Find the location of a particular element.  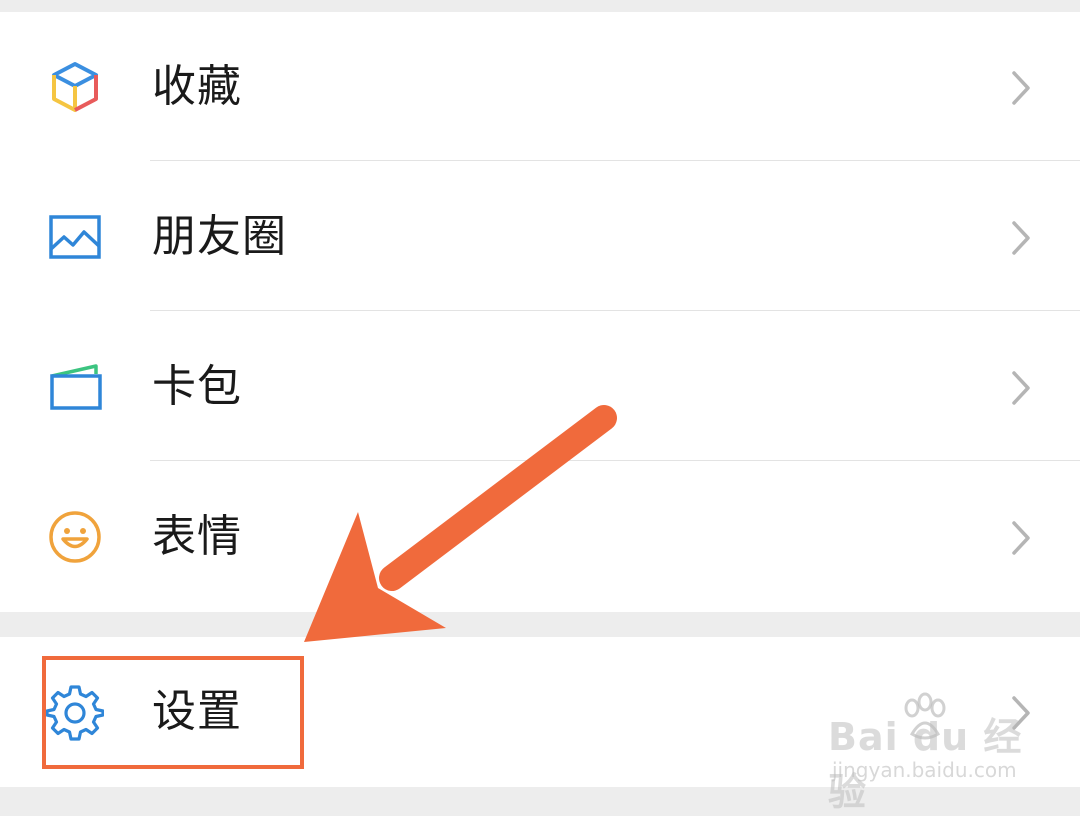

favorites-cube-icon is located at coordinates (75, 87).